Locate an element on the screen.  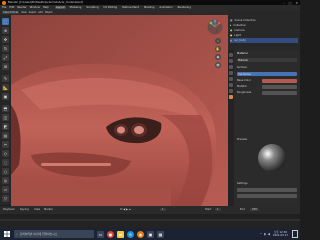
outliner-row: ▲ car_body is located at coordinates (264, 40).